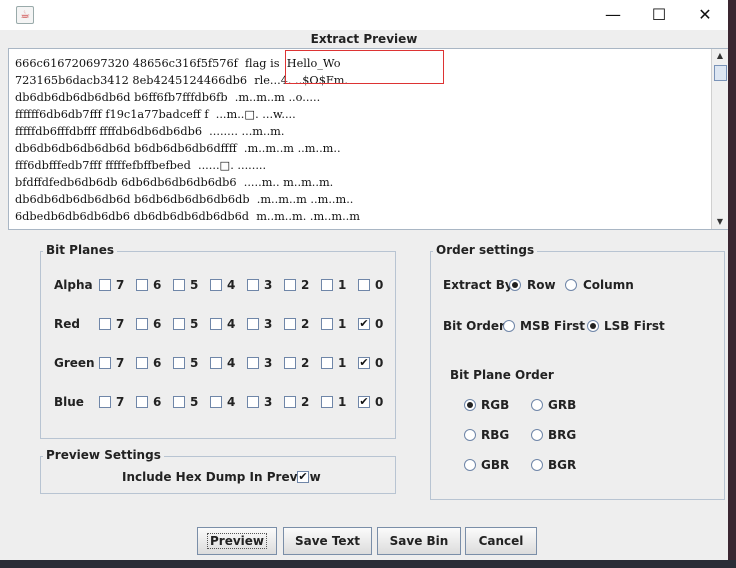  I want to click on plane-order-rgb-radio, so click(470, 405).